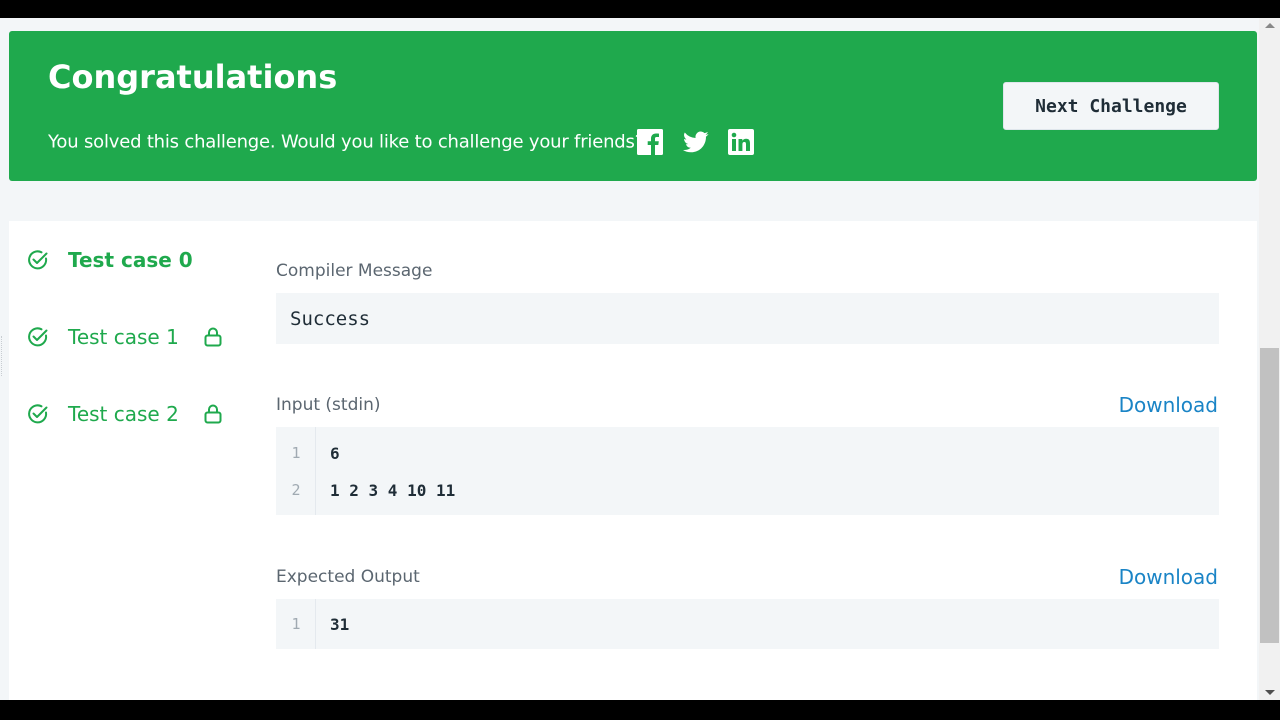 This screenshot has width=1280, height=720. I want to click on line-number: 2, so click(296, 490).